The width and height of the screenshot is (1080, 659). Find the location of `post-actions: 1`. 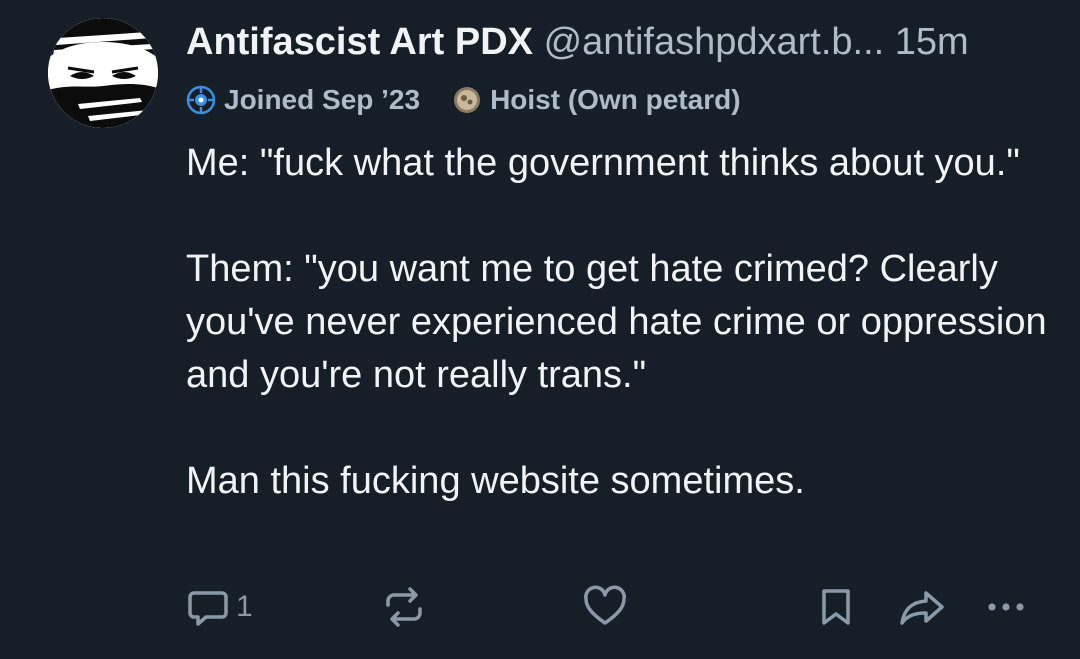

post-actions: 1 is located at coordinates (616, 607).